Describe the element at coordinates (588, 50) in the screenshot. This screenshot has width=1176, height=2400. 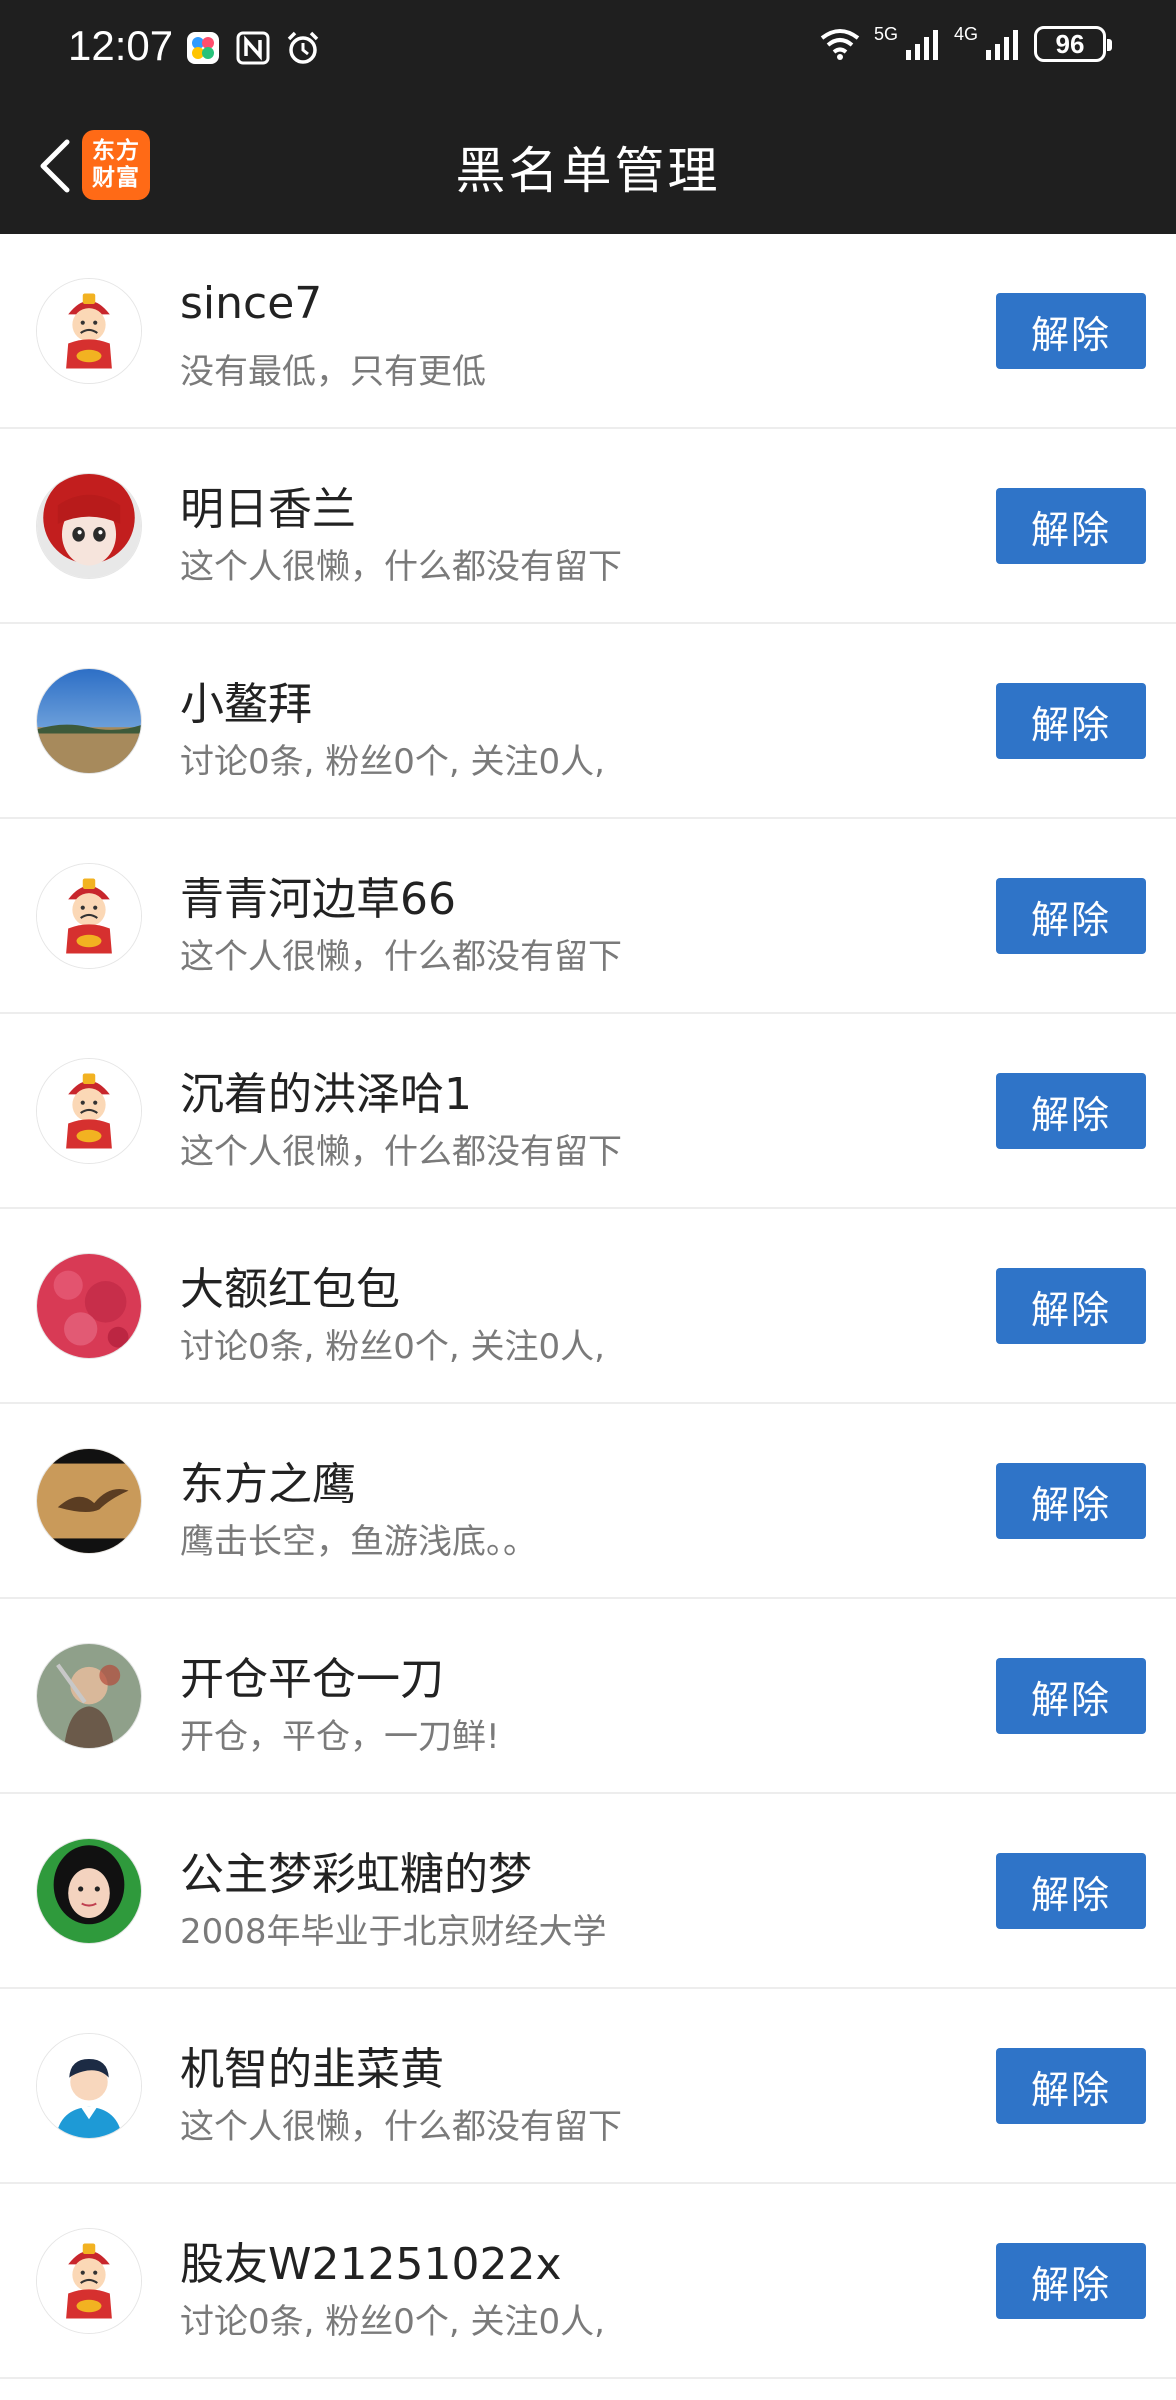
I see `status-bar: 12:07 5G 4G 96` at that location.